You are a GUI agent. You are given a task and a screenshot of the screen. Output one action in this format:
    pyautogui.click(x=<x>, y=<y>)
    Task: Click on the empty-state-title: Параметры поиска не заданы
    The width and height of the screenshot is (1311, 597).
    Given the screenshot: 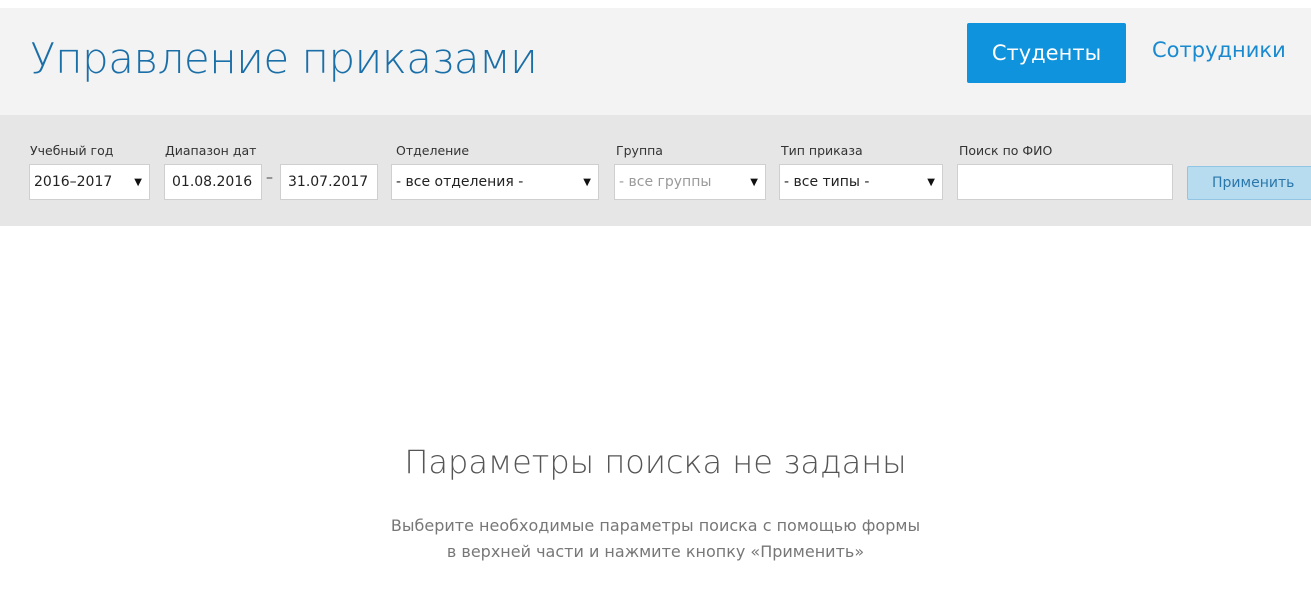 What is the action you would take?
    pyautogui.click(x=655, y=462)
    